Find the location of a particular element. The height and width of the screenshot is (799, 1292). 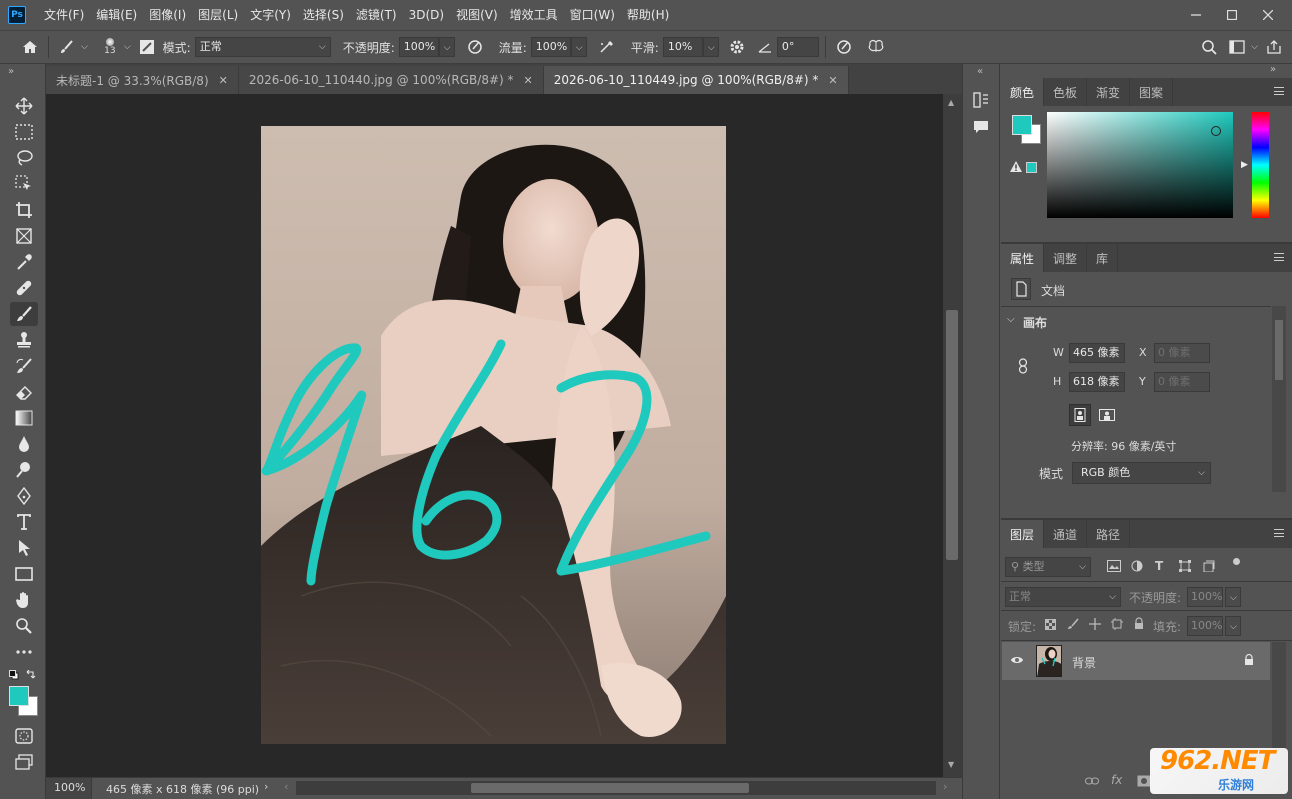

scroll-up-icon: ▲ is located at coordinates (951, 102).